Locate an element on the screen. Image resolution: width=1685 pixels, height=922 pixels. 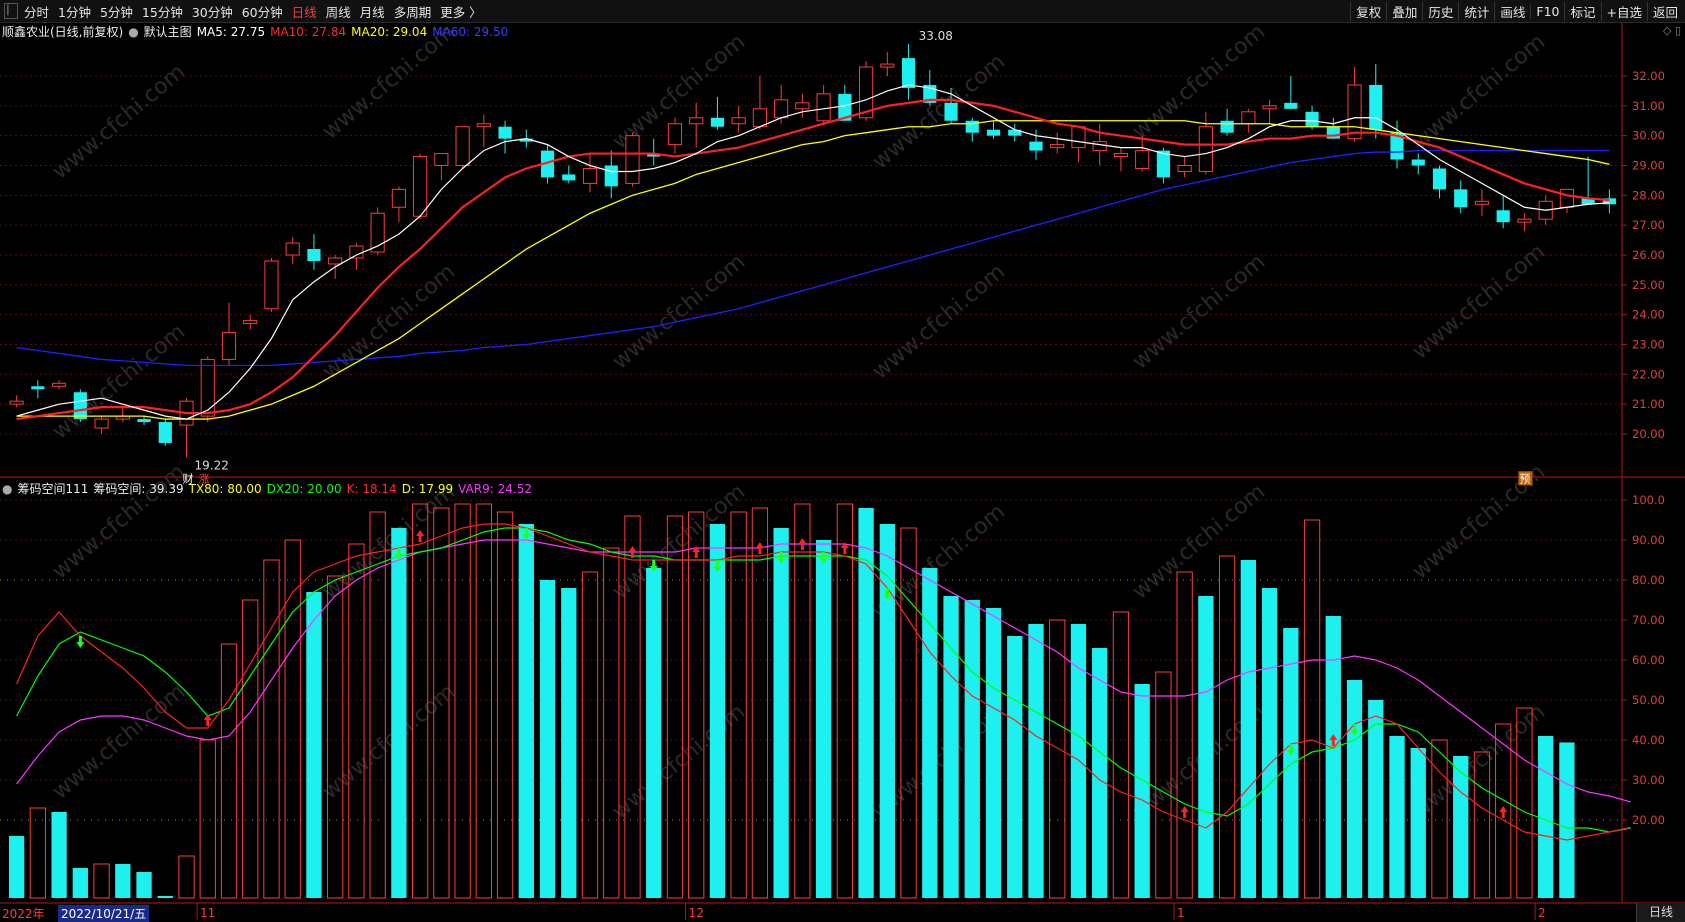
toolbar-button-5: F10 is located at coordinates (1547, 11).